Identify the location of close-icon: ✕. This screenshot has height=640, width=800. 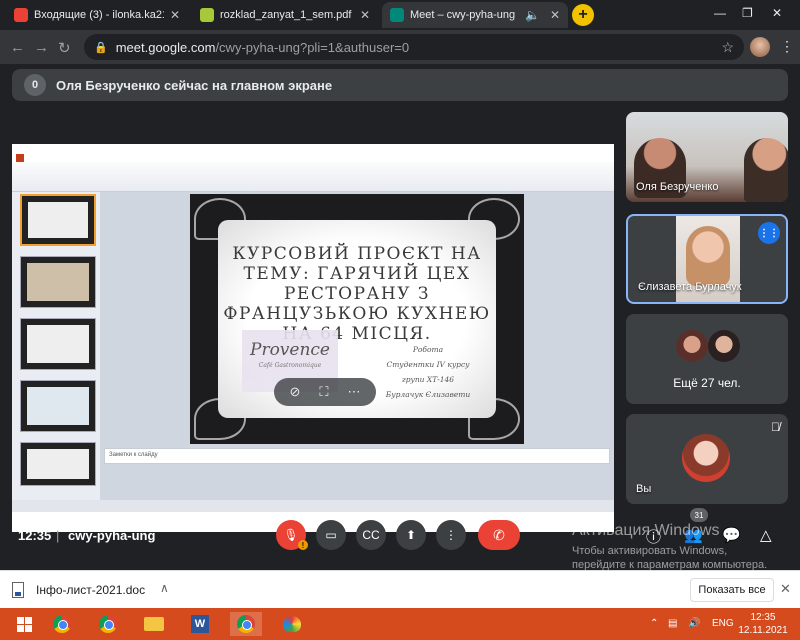
(785, 589).